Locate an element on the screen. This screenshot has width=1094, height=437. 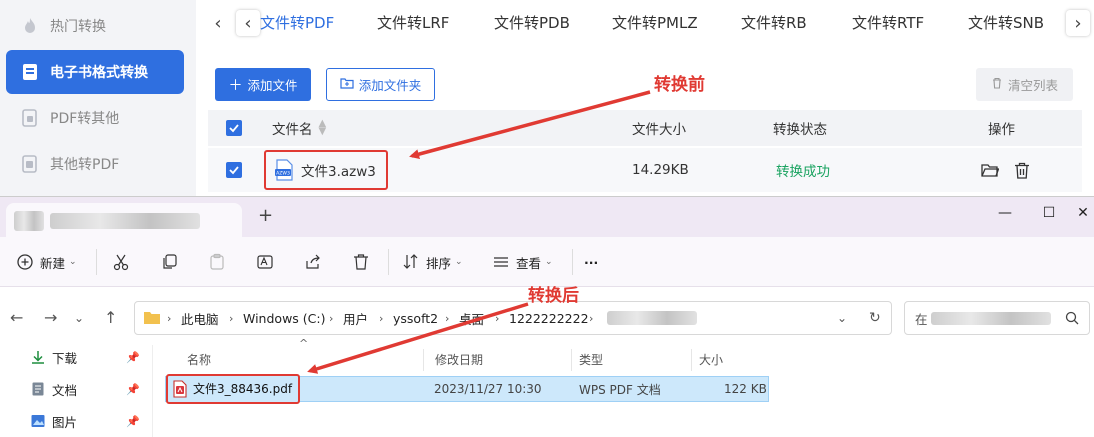
breadcrumb-drive-c: Windows (C:) is located at coordinates (284, 318).